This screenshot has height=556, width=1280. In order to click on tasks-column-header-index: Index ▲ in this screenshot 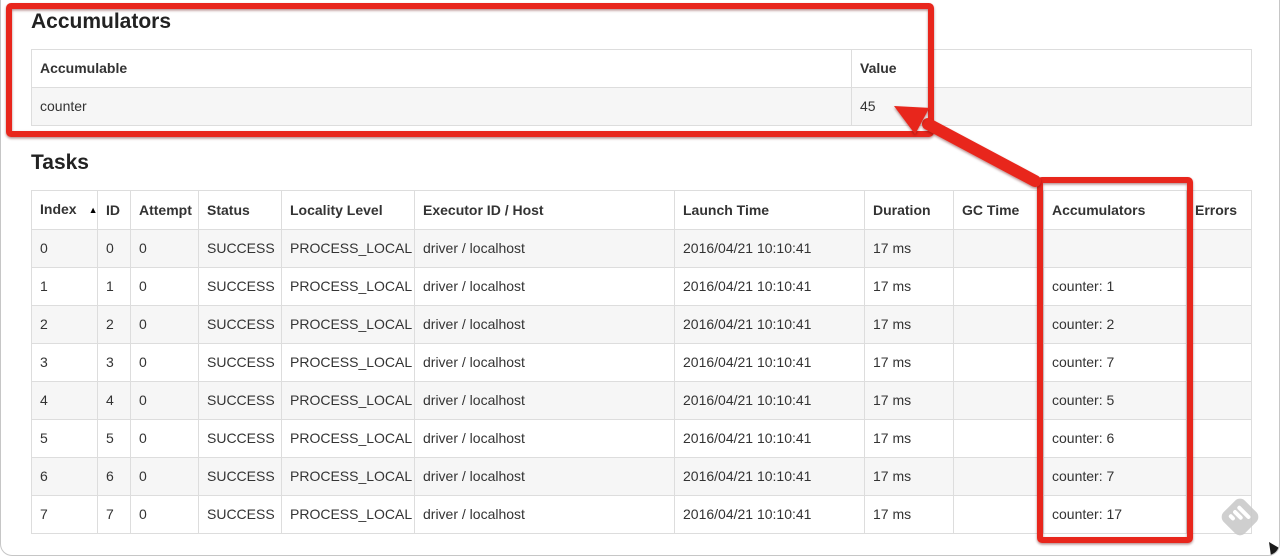, I will do `click(64, 210)`.